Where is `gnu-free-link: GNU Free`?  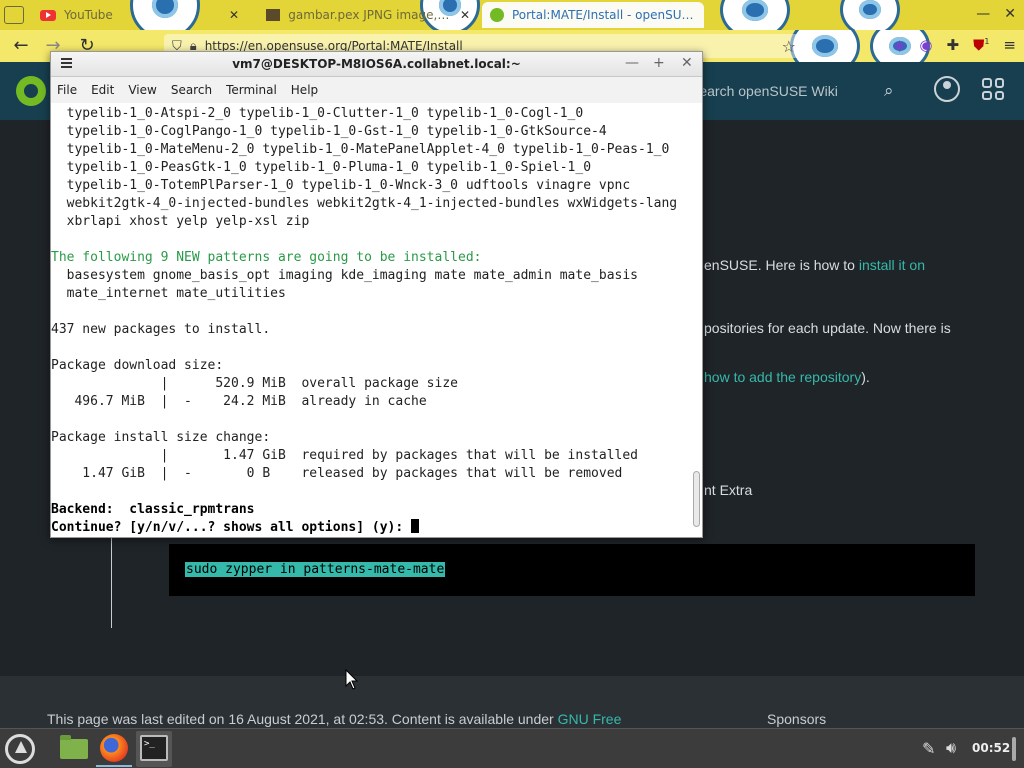 gnu-free-link: GNU Free is located at coordinates (590, 719).